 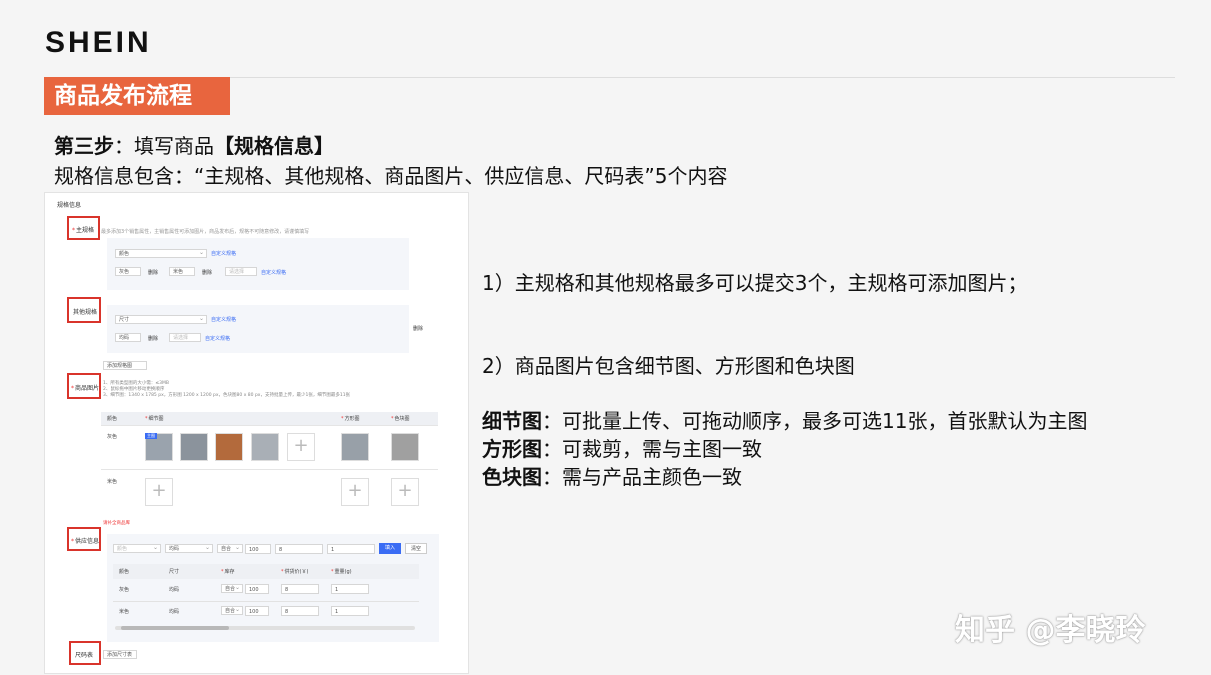 What do you see at coordinates (164, 146) in the screenshot?
I see `step-colon: ：填写商品` at bounding box center [164, 146].